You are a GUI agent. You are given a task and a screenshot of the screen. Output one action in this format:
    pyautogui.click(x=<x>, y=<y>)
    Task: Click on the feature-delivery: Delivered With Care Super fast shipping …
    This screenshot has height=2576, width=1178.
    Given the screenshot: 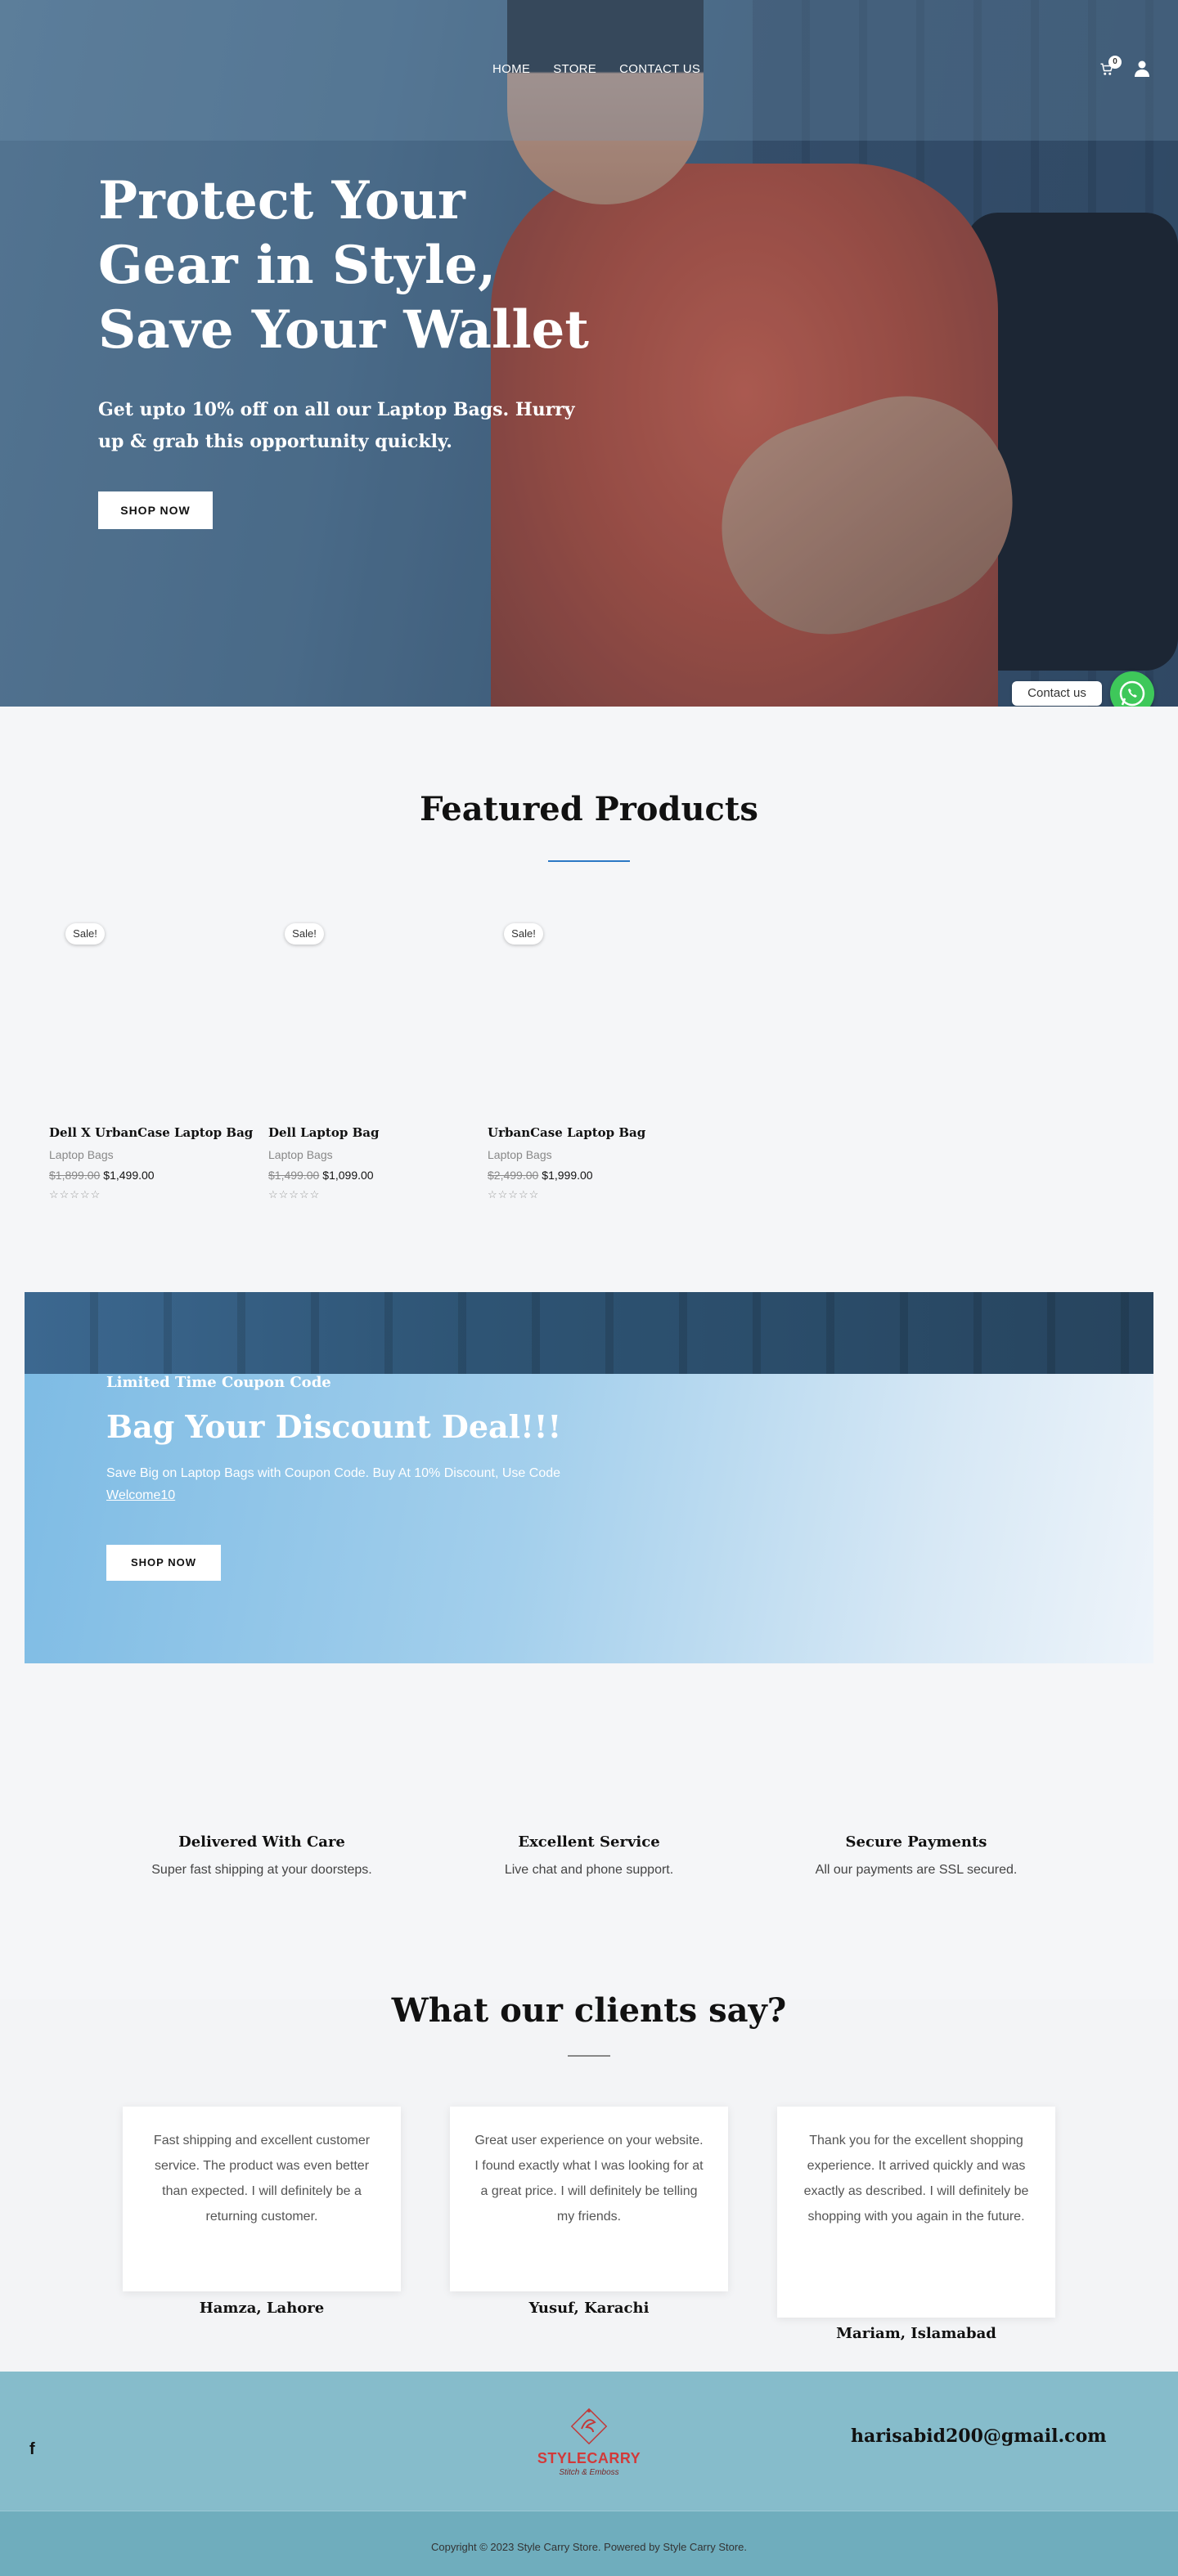 What is the action you would take?
    pyautogui.click(x=261, y=1855)
    